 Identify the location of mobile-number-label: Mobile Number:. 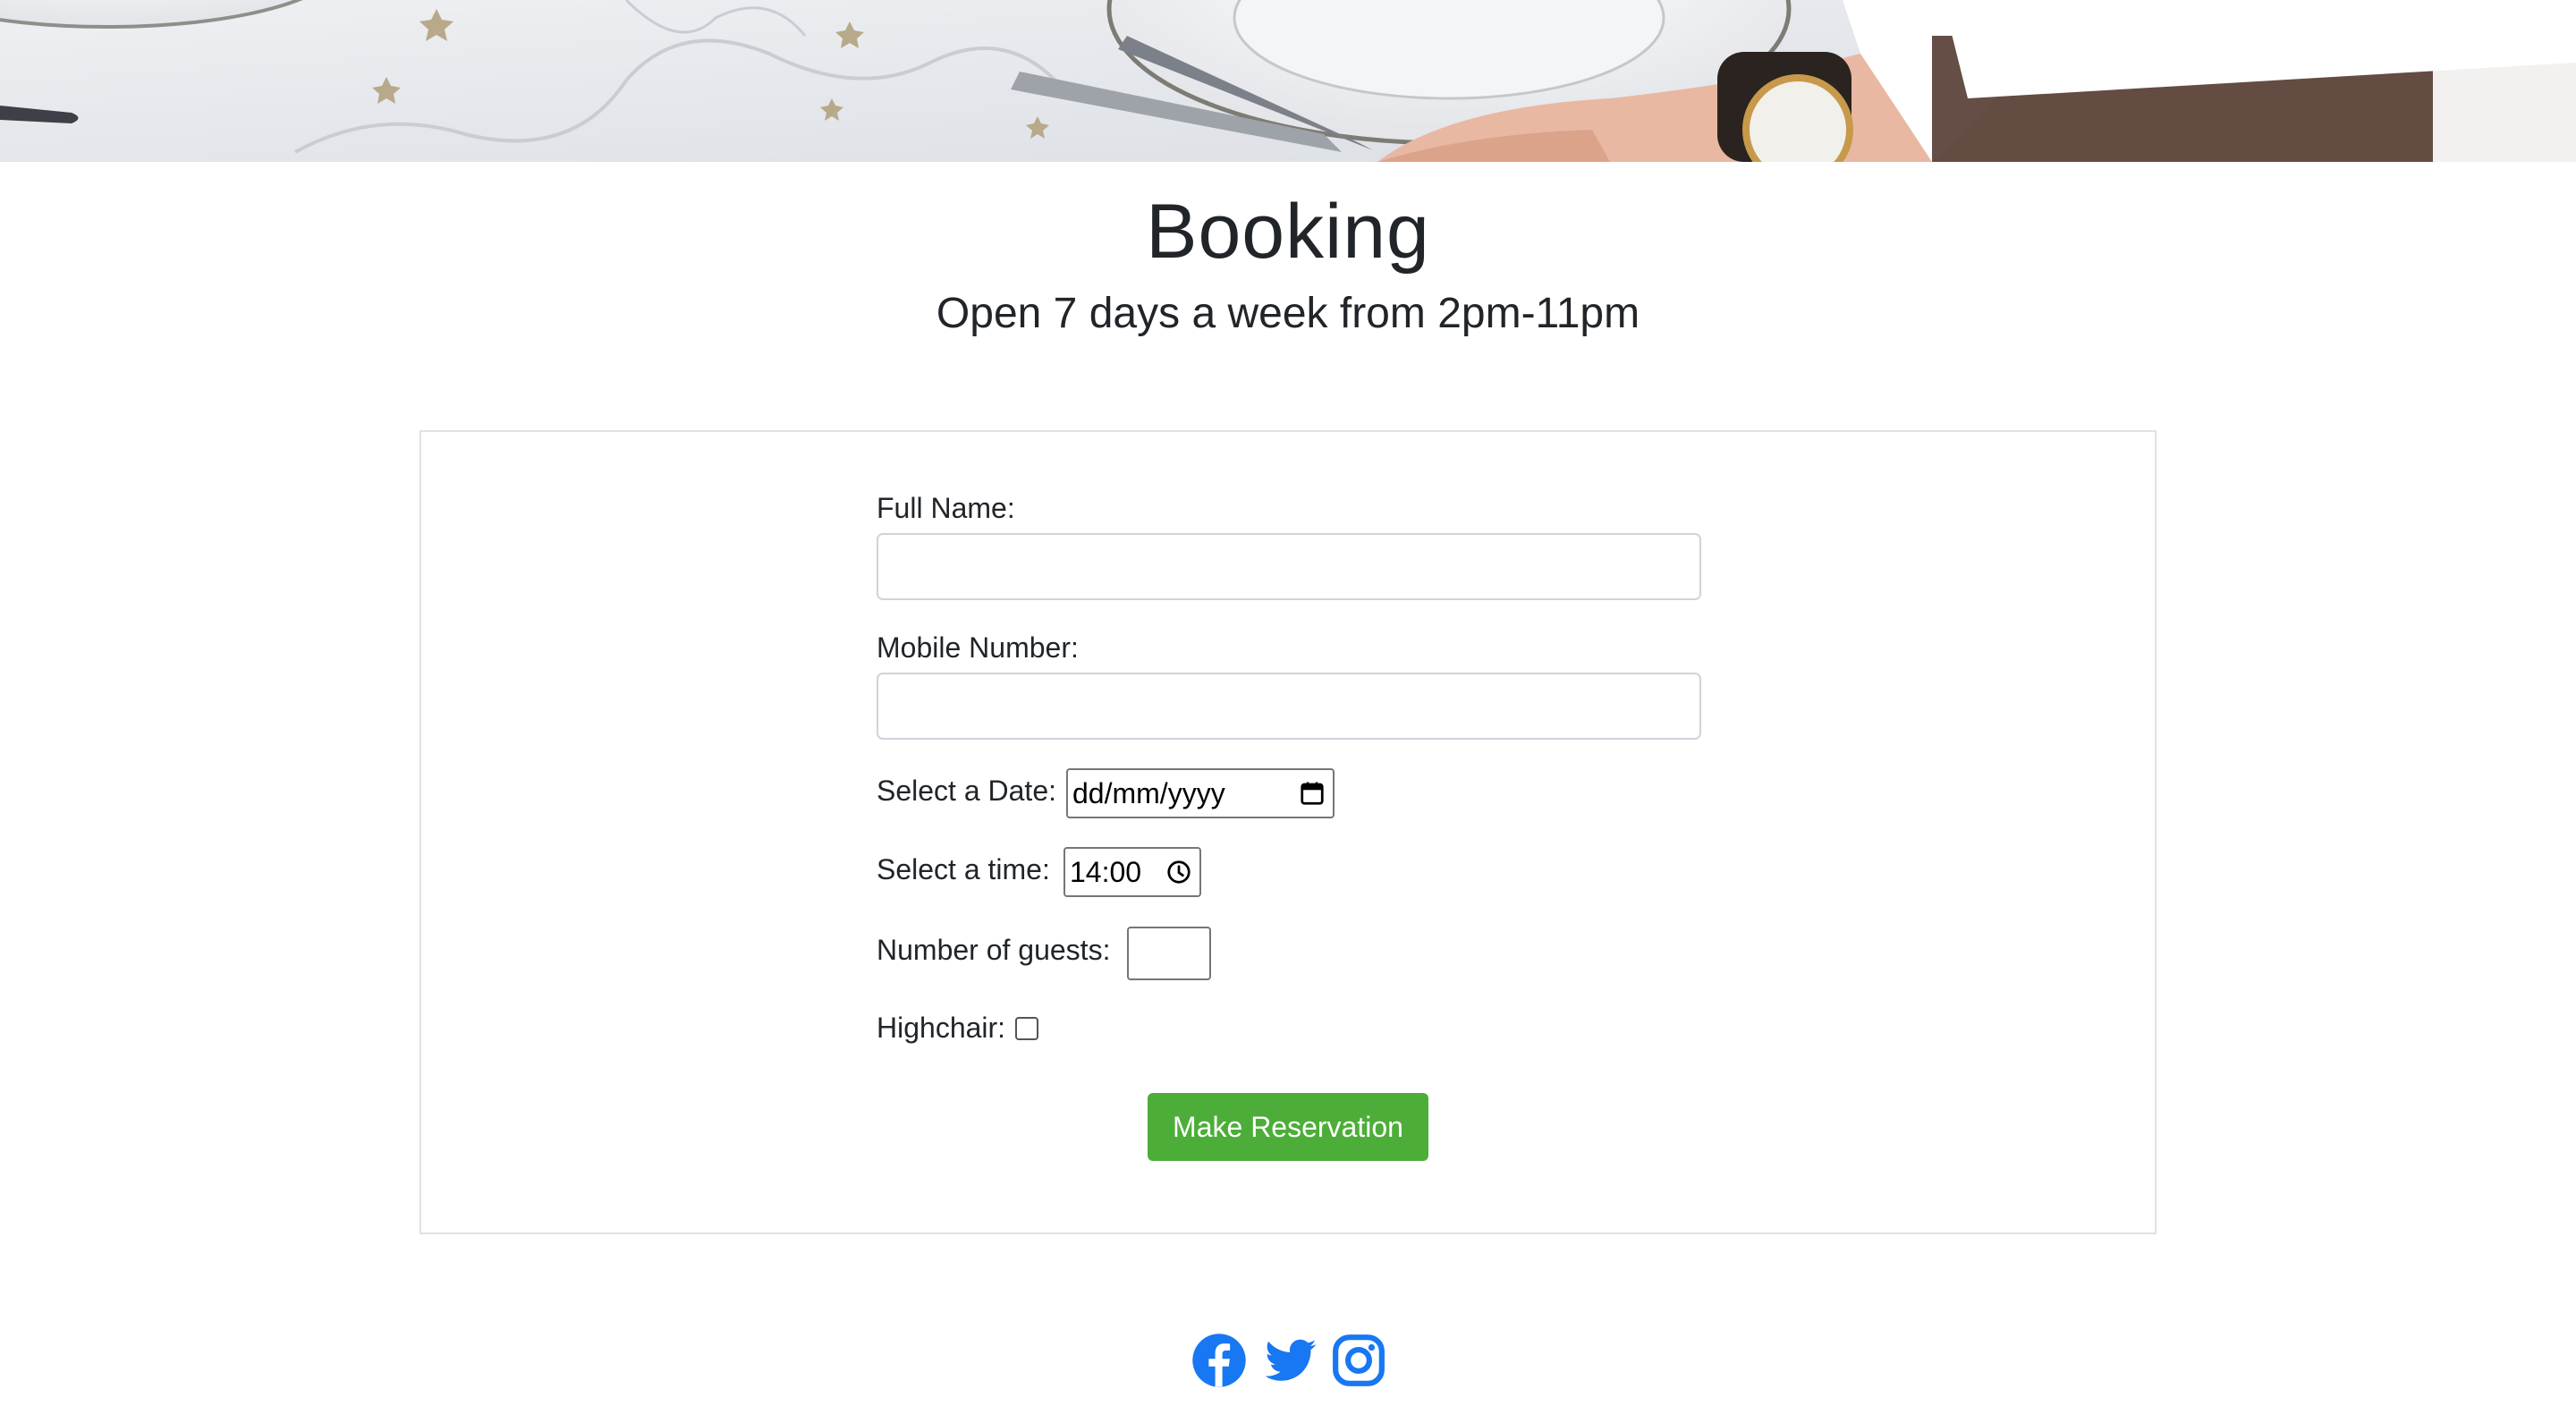
(978, 648).